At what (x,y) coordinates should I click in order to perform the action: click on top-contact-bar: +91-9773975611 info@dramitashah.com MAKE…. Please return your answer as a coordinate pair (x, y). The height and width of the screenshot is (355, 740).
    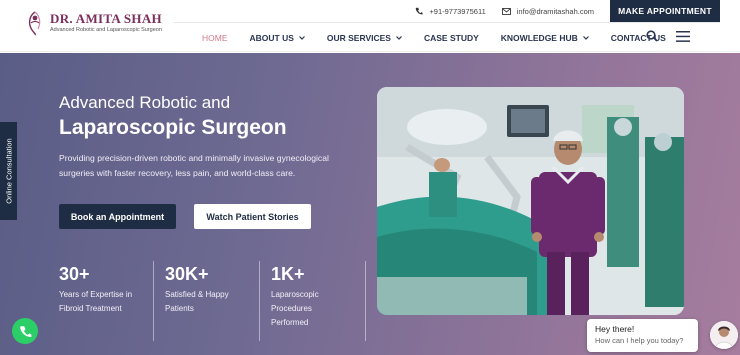
    Looking at the image, I should click on (567, 11).